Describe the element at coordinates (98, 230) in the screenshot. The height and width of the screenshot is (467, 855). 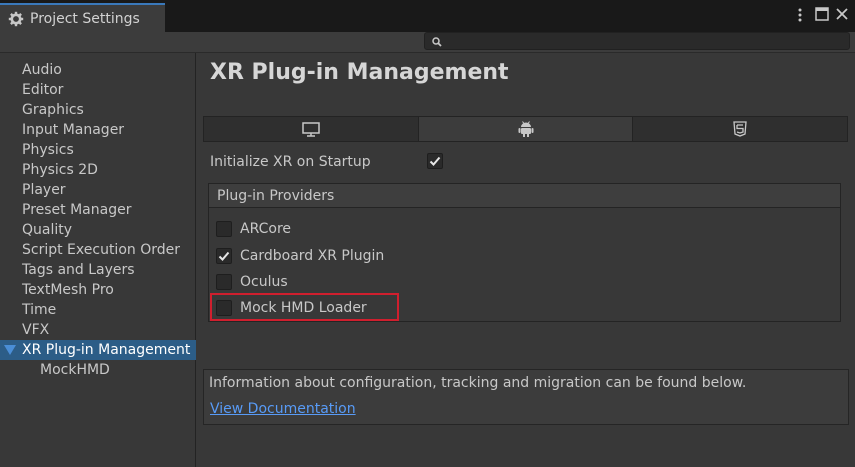
I see `sidebar-item-quality: Quality` at that location.